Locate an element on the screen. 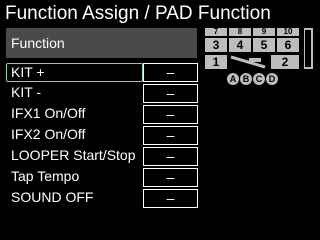 Image resolution: width=320 pixels, height=240 pixels. pad-9-label: 9 is located at coordinates (264, 31).